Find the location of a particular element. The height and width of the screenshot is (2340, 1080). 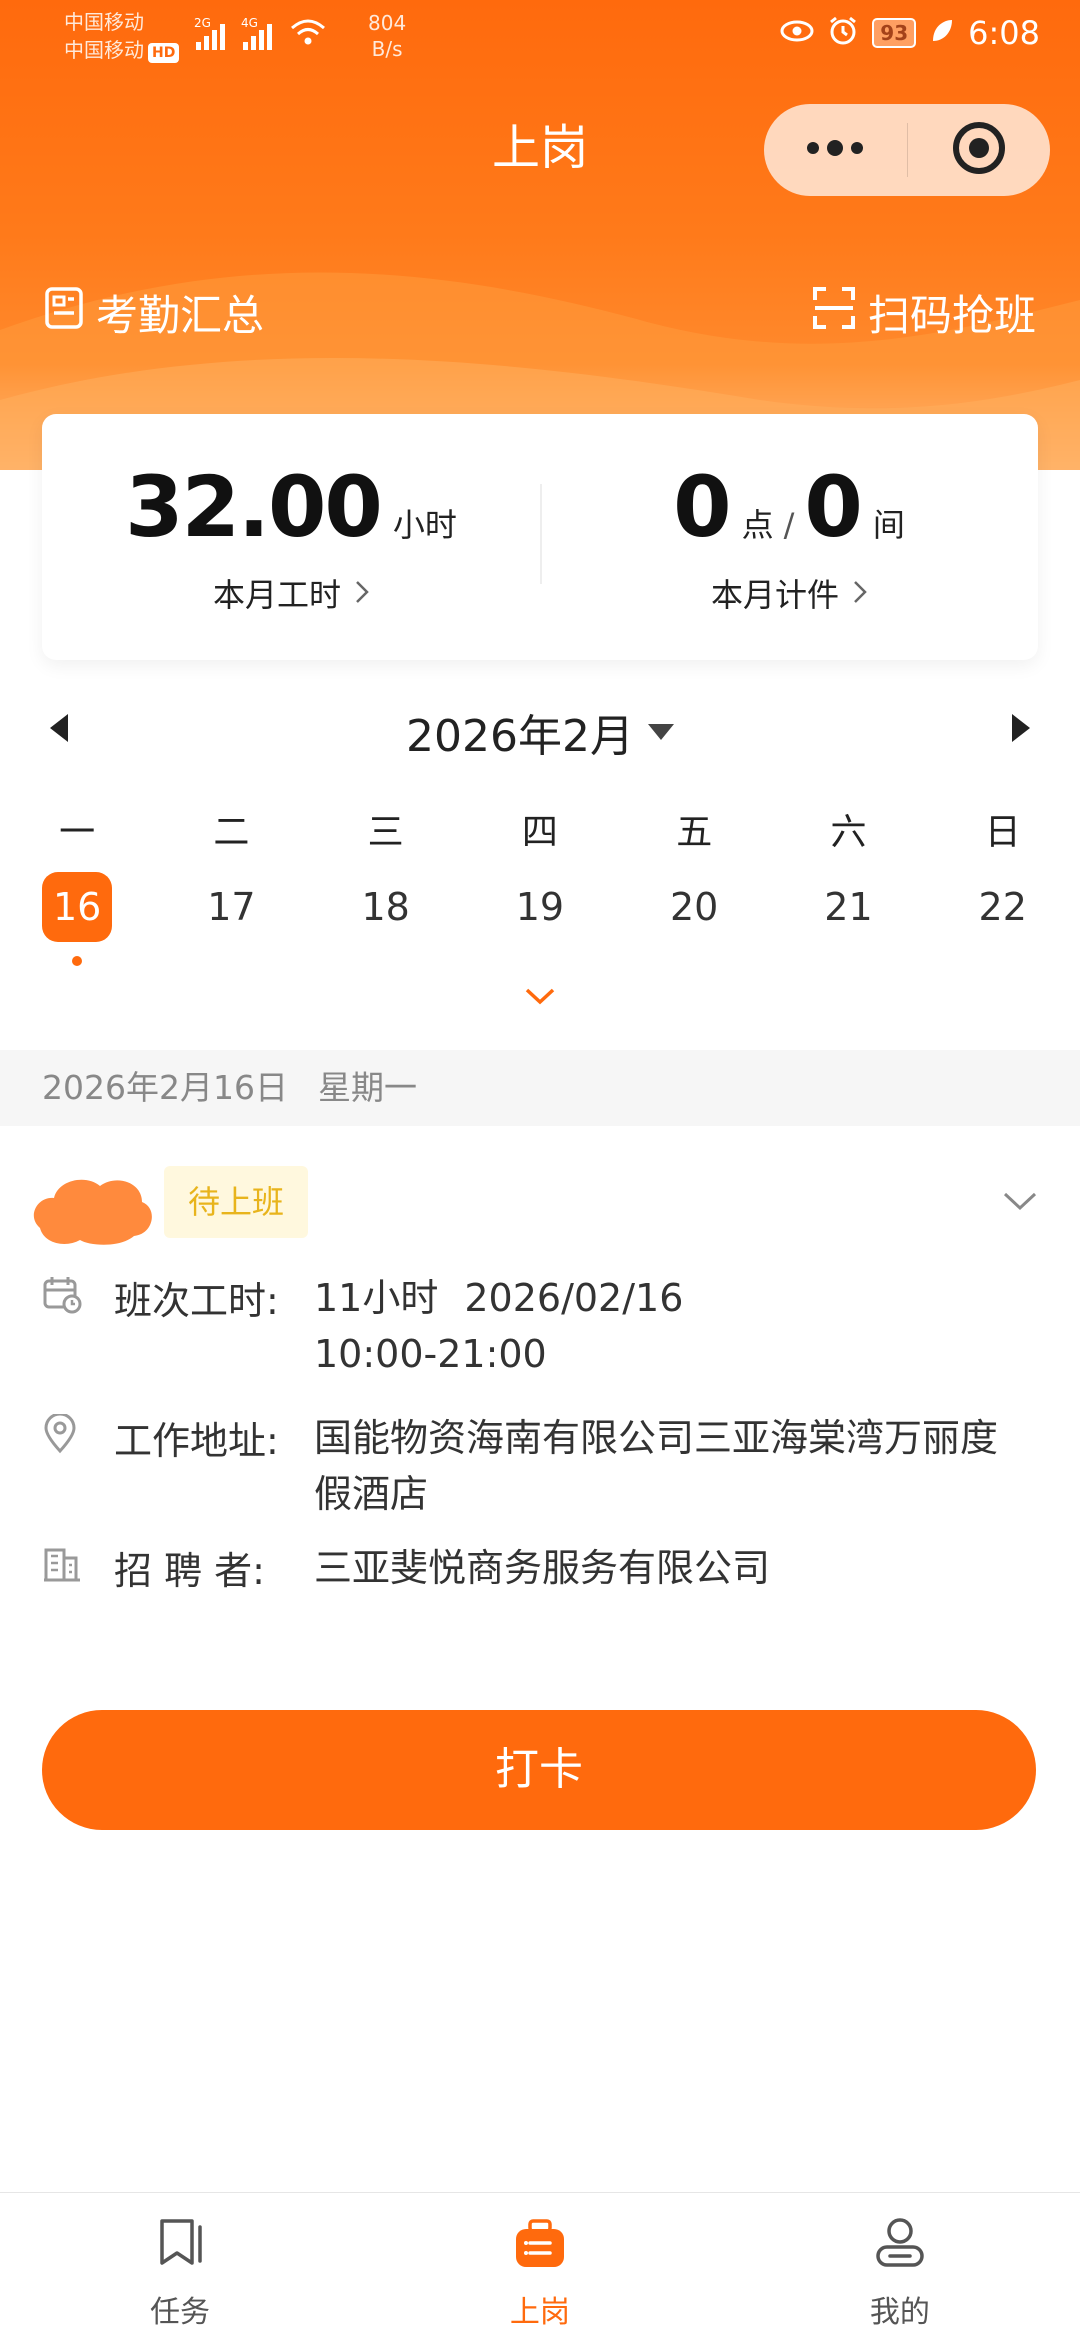

chevron-down-icon is located at coordinates (1020, 1204).